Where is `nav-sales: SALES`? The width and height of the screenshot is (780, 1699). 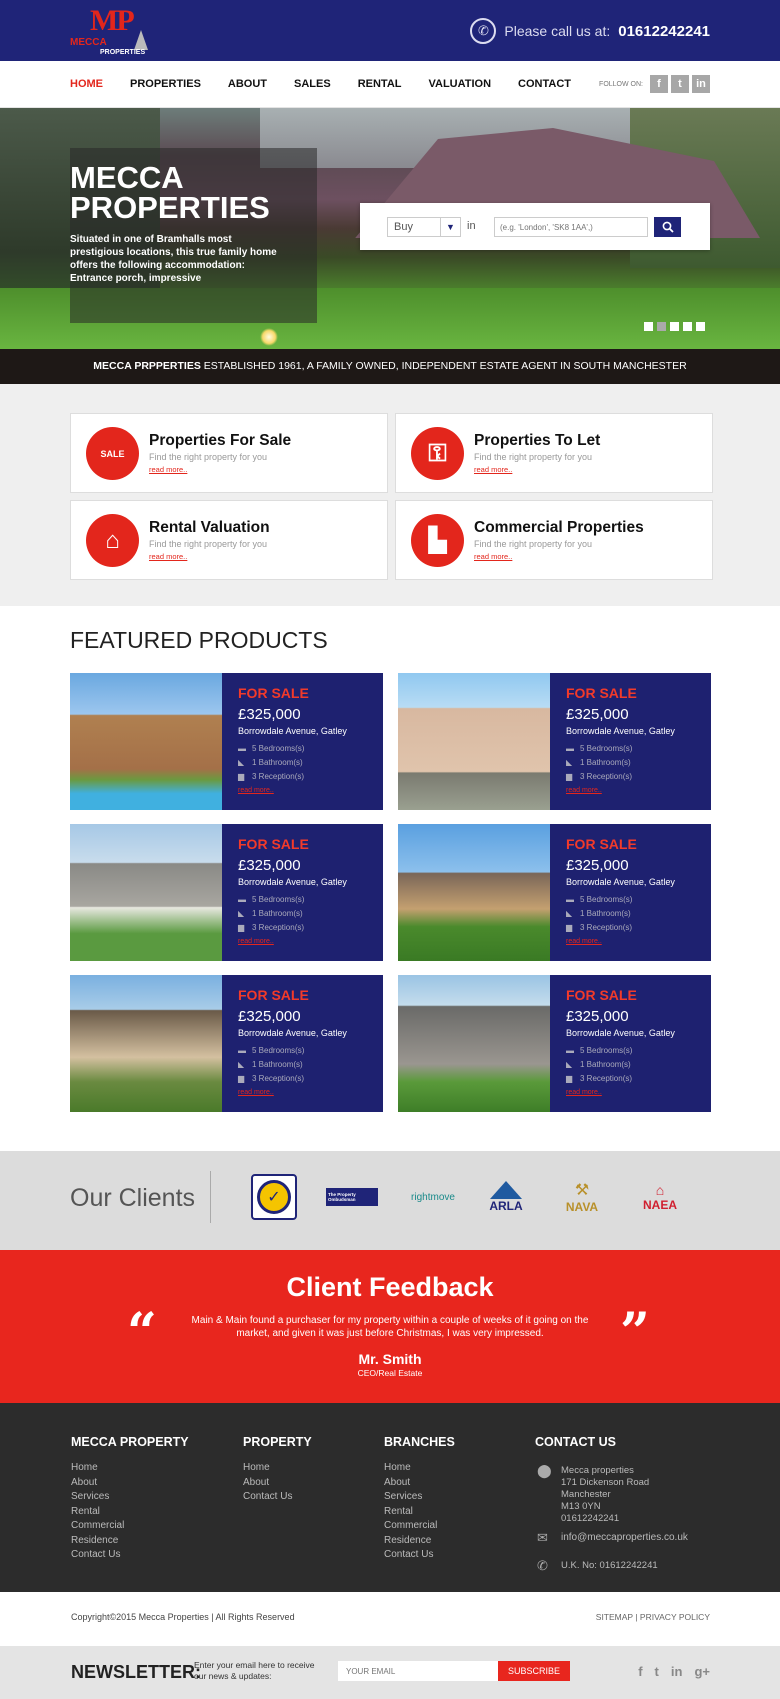 nav-sales: SALES is located at coordinates (312, 84).